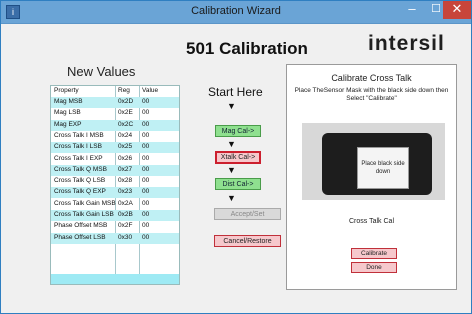  I want to click on intersil-logo: intersil, so click(406, 43).